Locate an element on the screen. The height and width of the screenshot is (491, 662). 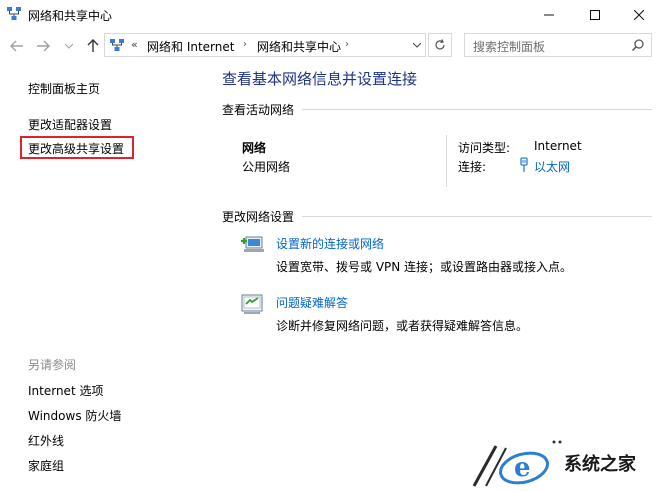
network-location-icon is located at coordinates (117, 45).